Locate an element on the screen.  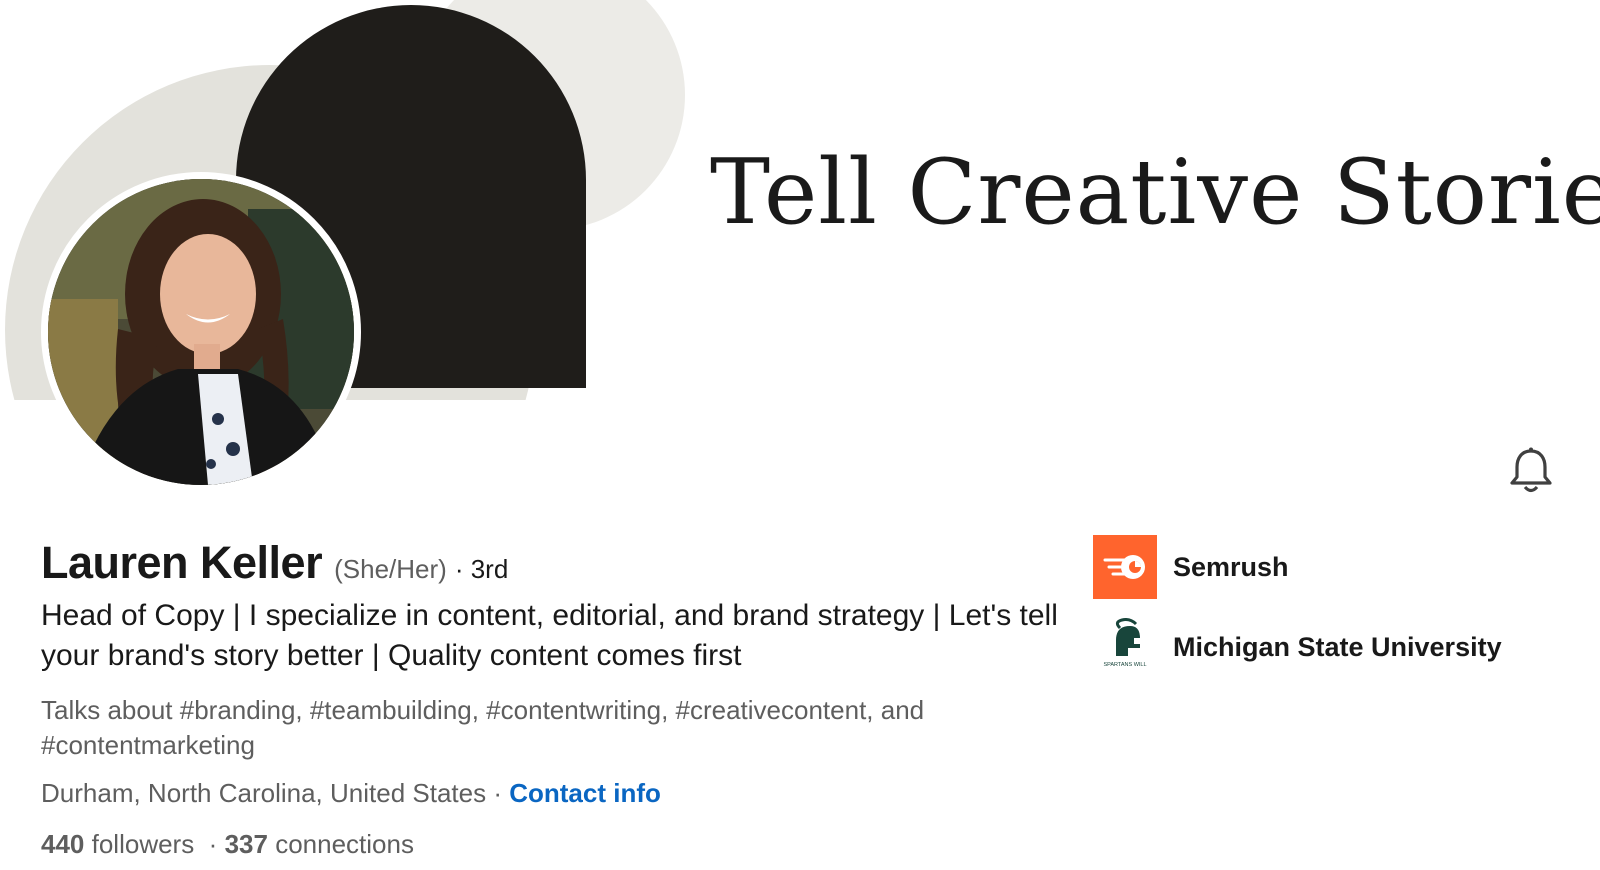
bell-icon is located at coordinates (1531, 470).